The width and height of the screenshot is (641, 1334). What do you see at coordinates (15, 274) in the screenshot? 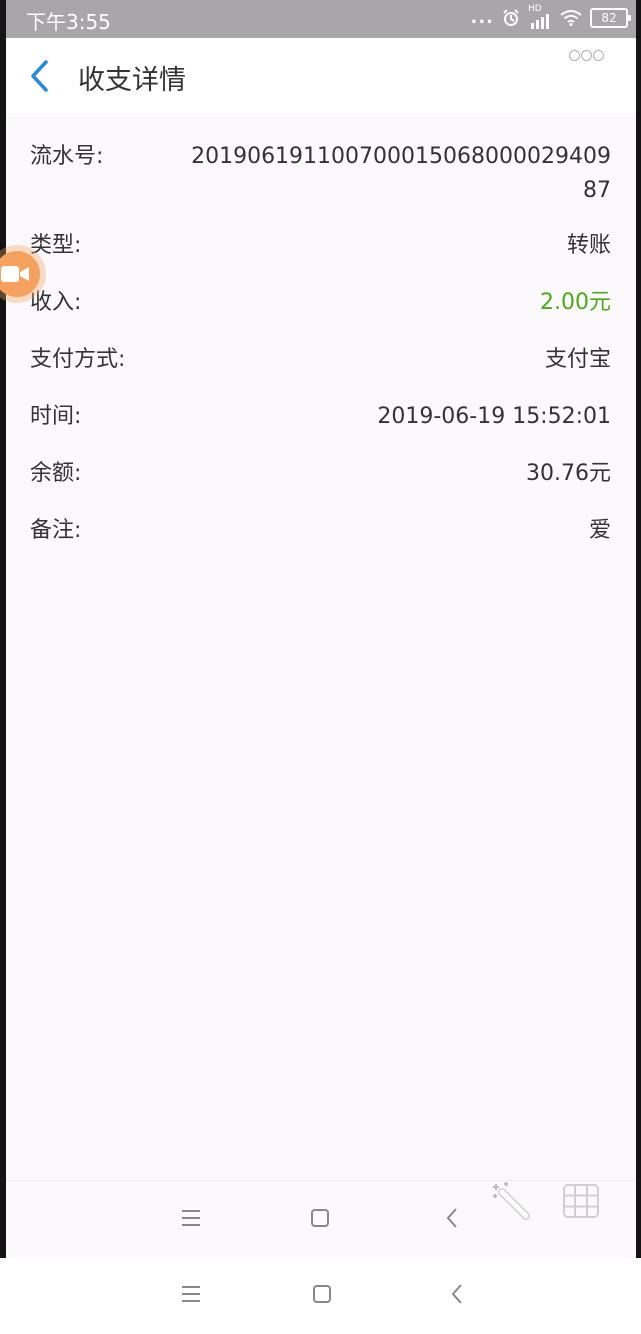
I see `video-camera-icon` at bounding box center [15, 274].